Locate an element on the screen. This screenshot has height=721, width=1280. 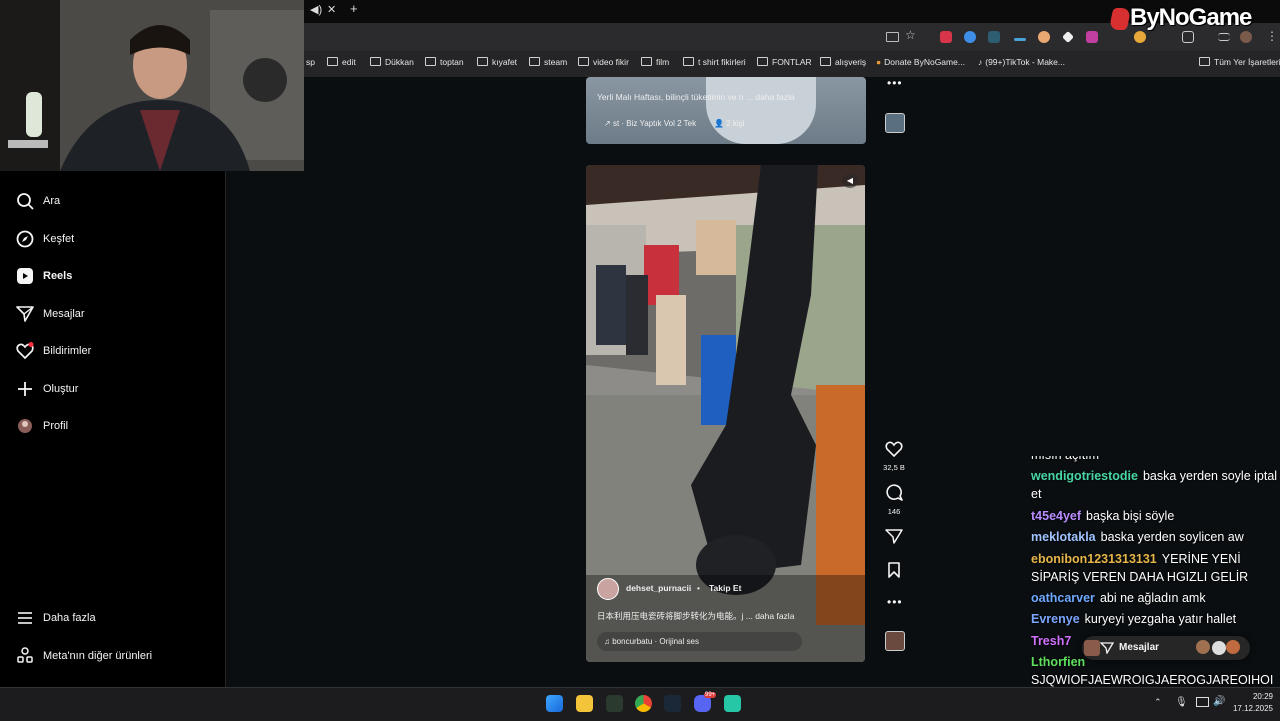
reel-audio: ↗ st · Biz Yaptık Vol 2 Tek is located at coordinates (650, 123).